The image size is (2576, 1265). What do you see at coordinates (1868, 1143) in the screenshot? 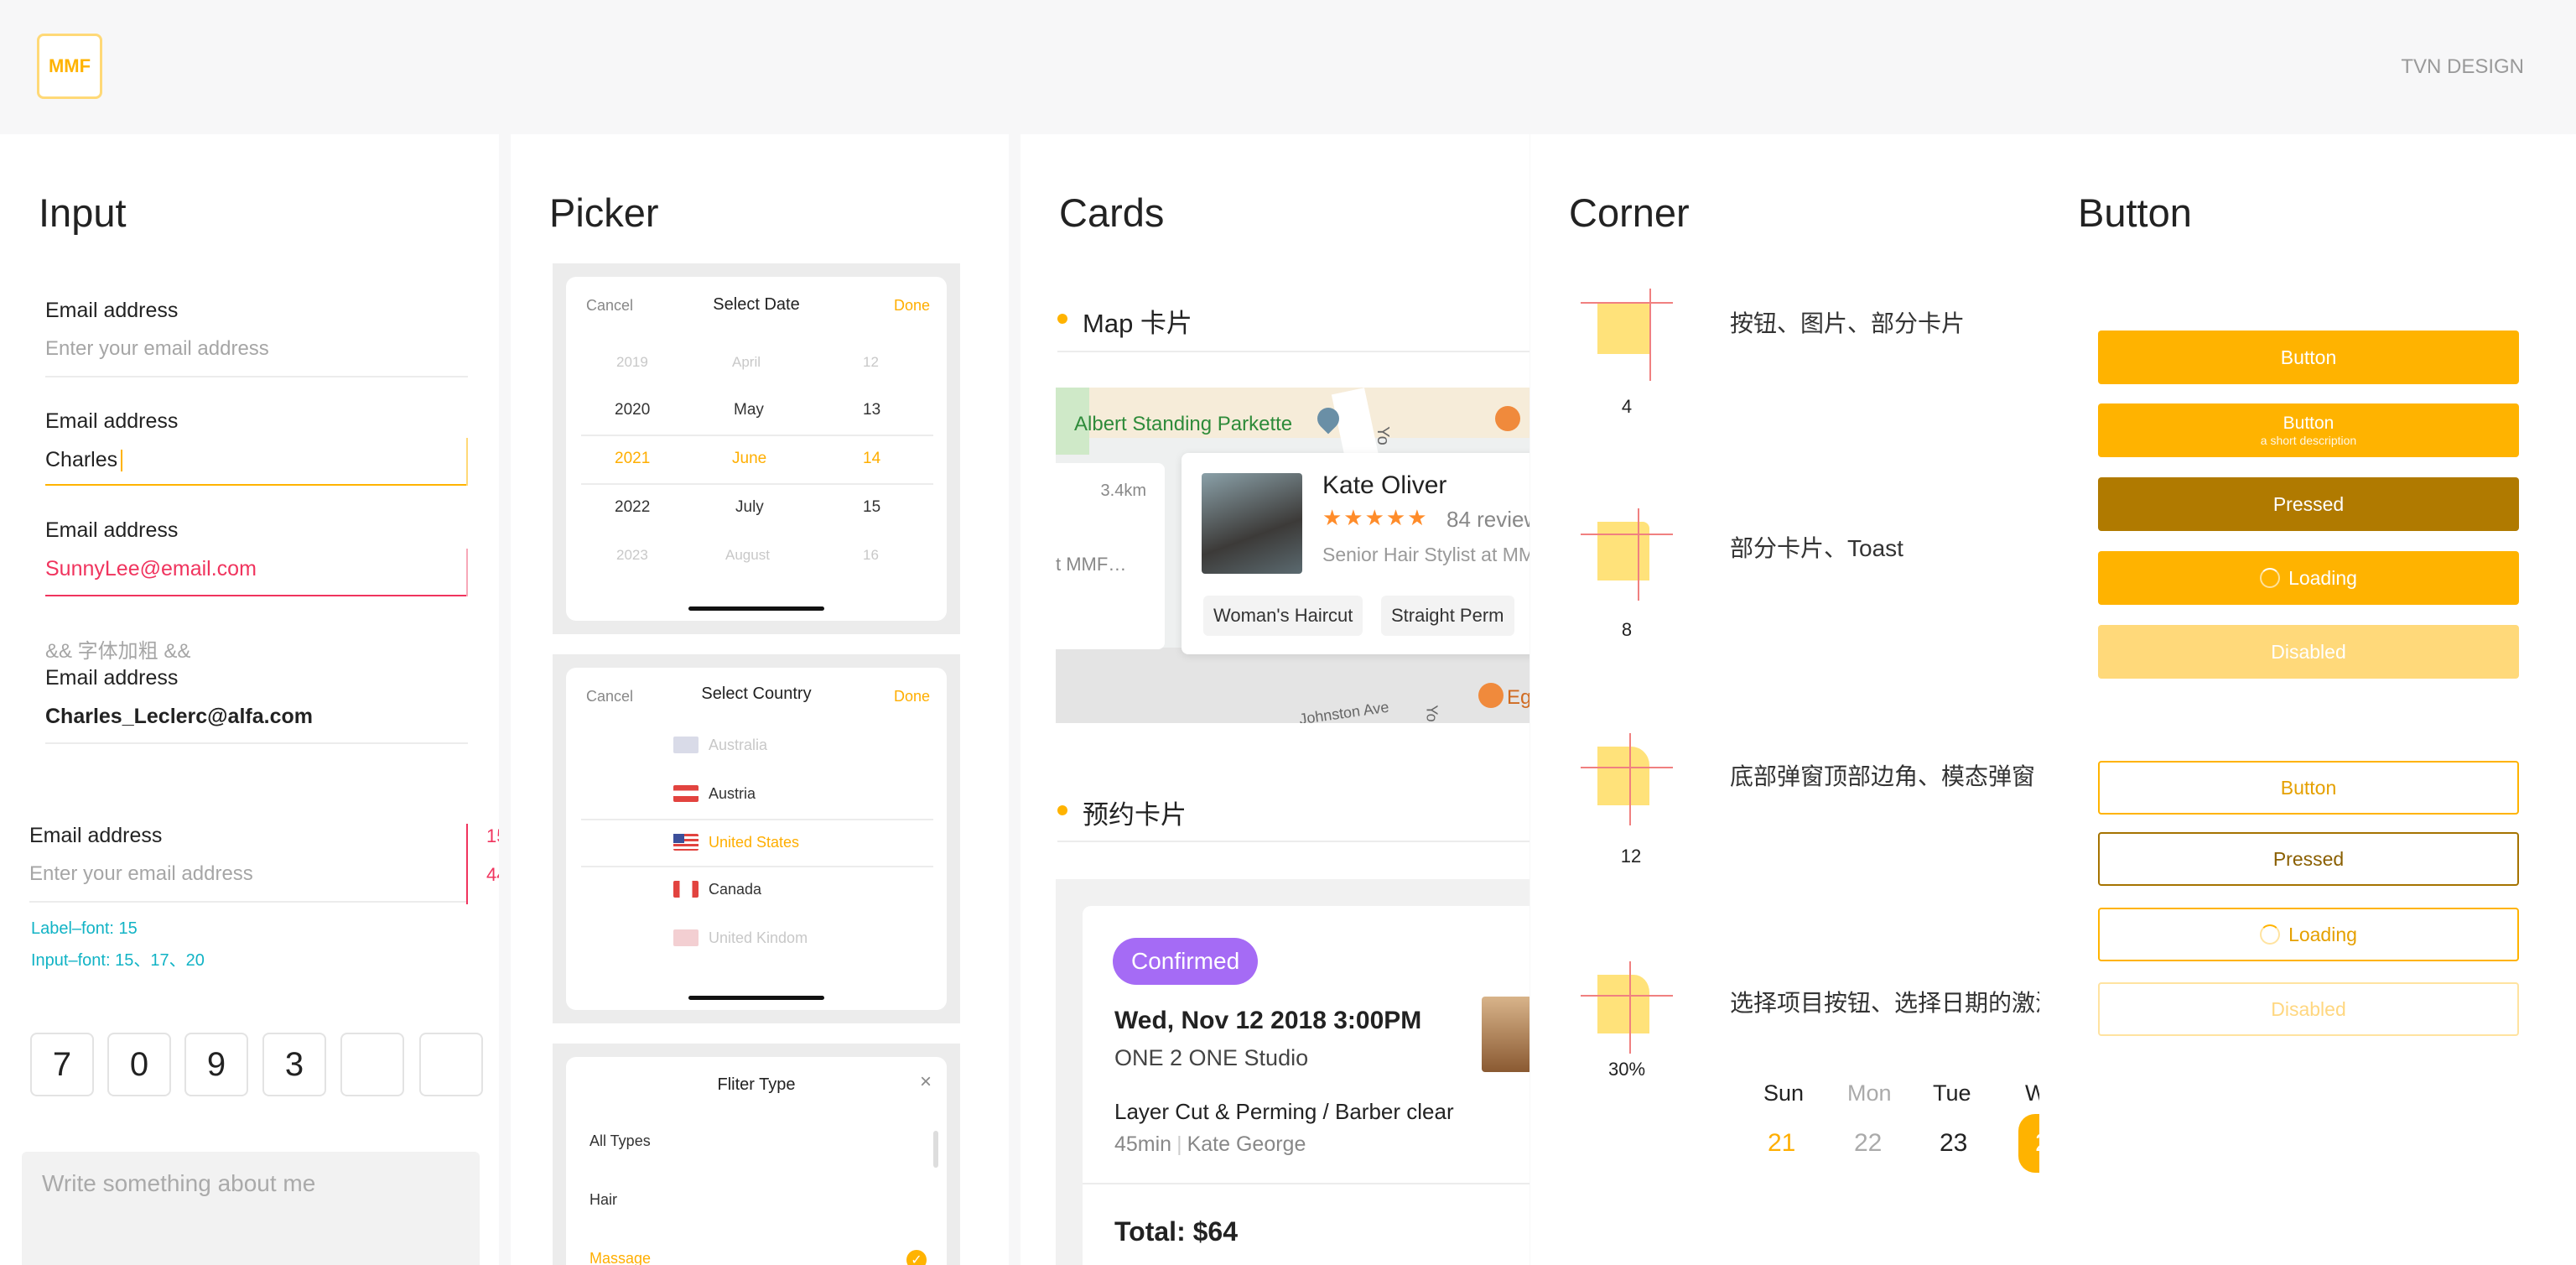
I see `day-number: 22` at bounding box center [1868, 1143].